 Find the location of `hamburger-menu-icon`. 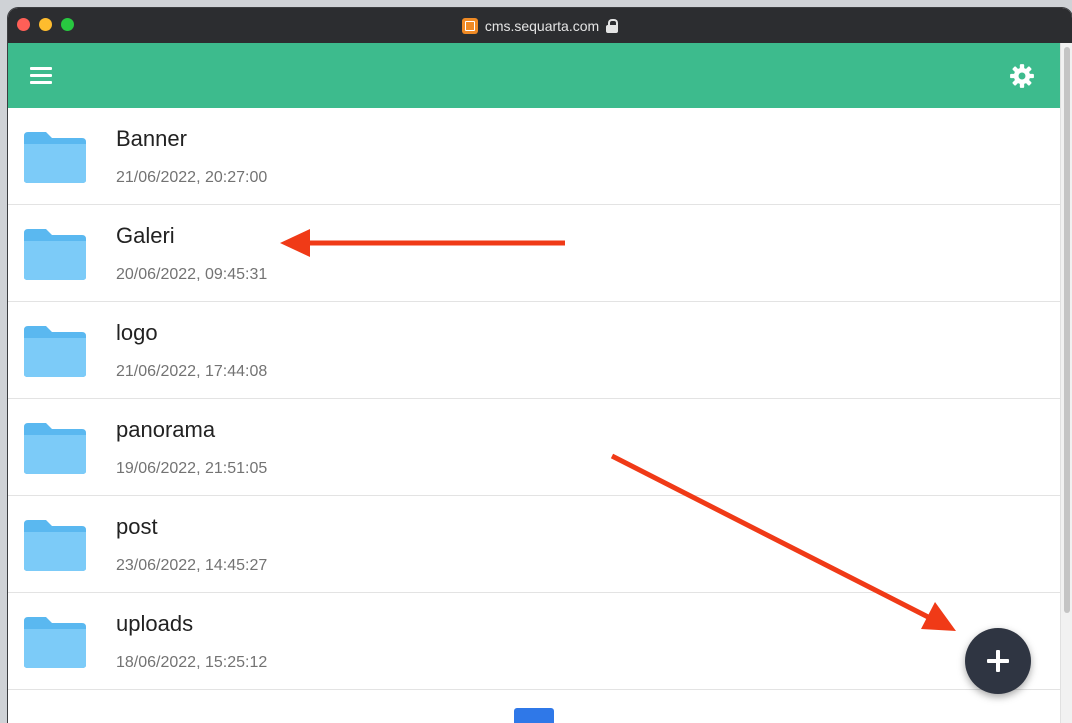

hamburger-menu-icon is located at coordinates (41, 75).